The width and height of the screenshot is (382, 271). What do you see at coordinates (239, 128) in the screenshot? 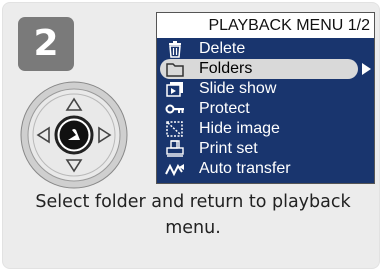
I see `menu-item-label: Hide image` at bounding box center [239, 128].